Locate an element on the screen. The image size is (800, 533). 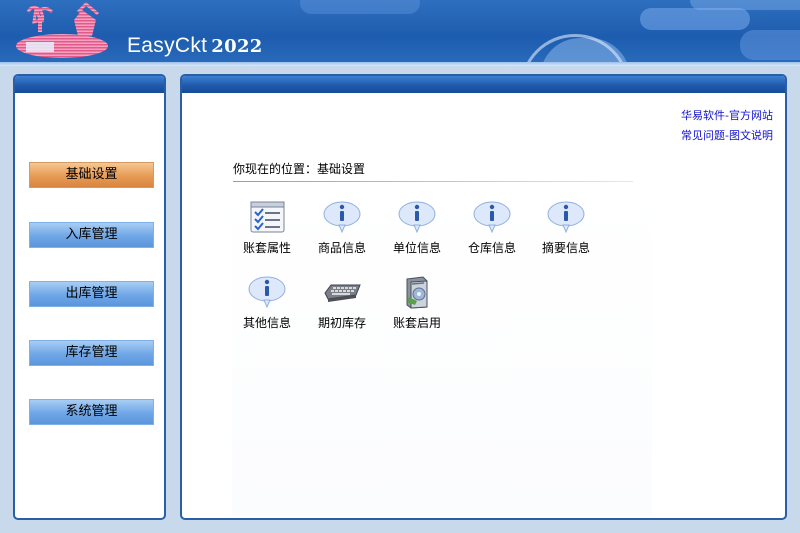
app-title: EasyCkt 2022 is located at coordinates (195, 46).